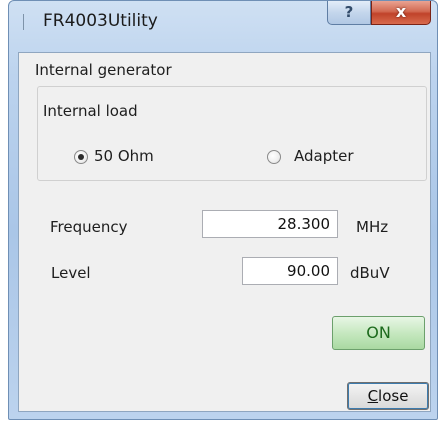 The width and height of the screenshot is (447, 426). Describe the element at coordinates (372, 227) in the screenshot. I see `frequency-unit: MHz` at that location.